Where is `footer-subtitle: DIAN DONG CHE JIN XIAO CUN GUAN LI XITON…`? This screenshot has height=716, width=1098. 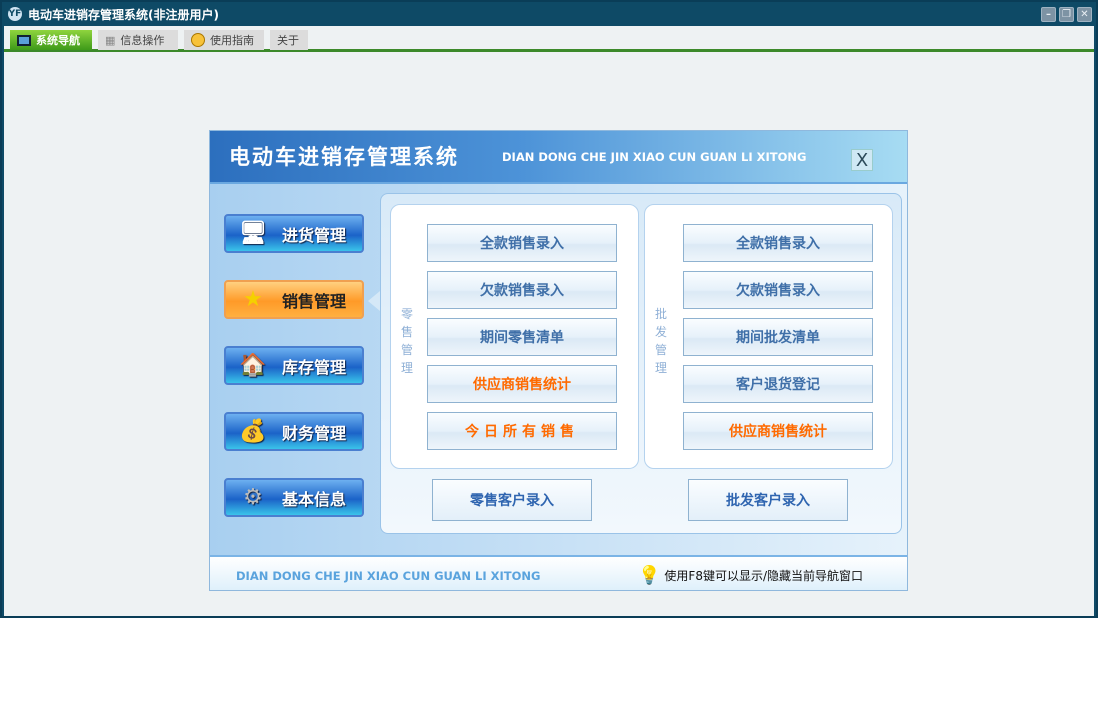
footer-subtitle: DIAN DONG CHE JIN XIAO CUN GUAN LI XITON… is located at coordinates (388, 576).